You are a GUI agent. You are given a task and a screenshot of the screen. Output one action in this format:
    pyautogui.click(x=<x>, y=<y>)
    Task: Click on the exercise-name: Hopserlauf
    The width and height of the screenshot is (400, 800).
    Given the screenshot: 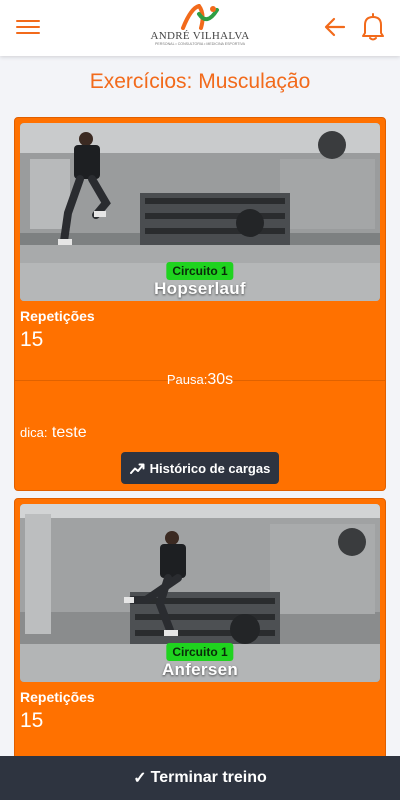 What is the action you would take?
    pyautogui.click(x=200, y=288)
    